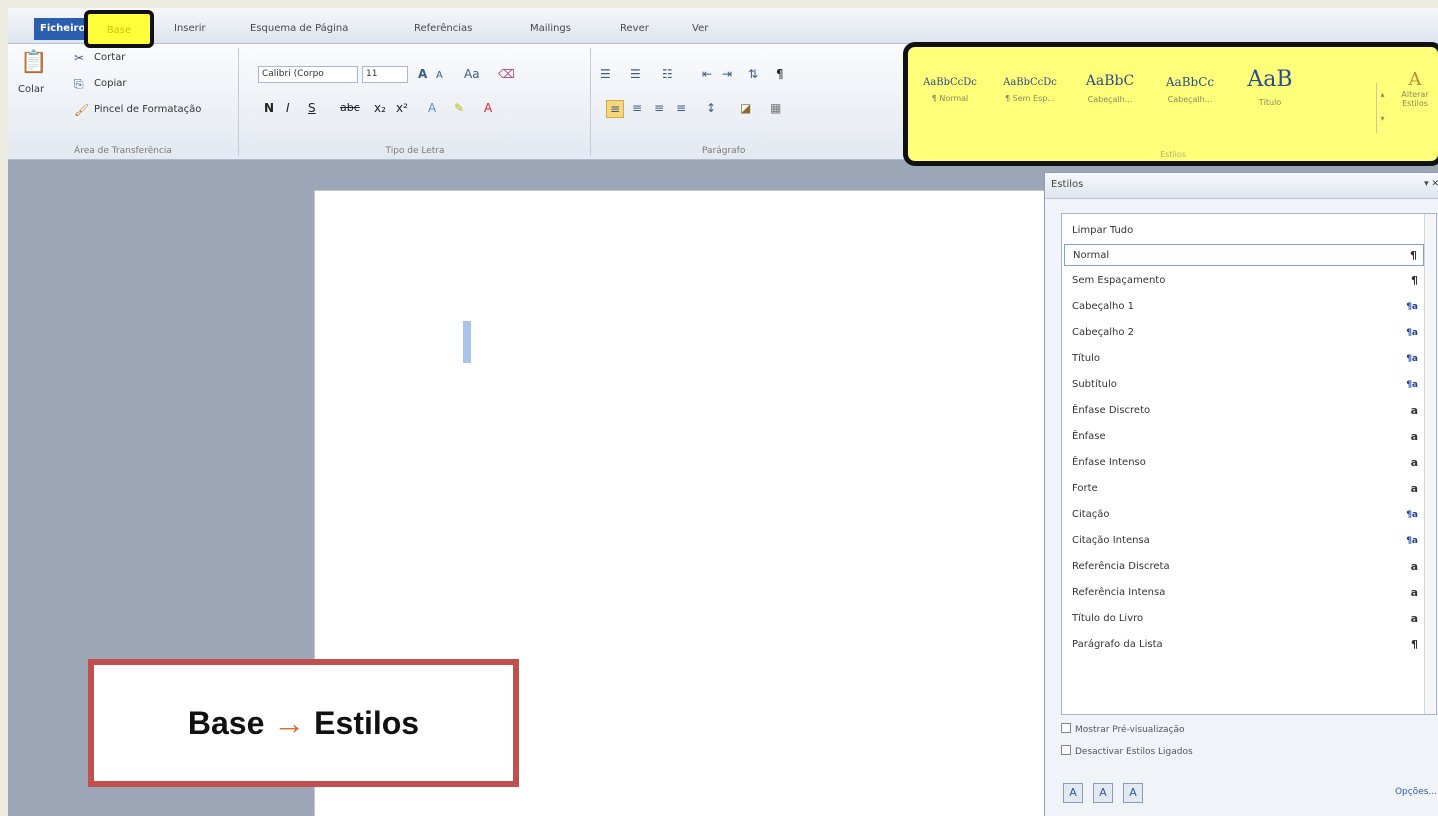  Describe the element at coordinates (1244, 541) in the screenshot. I see `styles-list-item: Citação Intensa ¶a` at that location.